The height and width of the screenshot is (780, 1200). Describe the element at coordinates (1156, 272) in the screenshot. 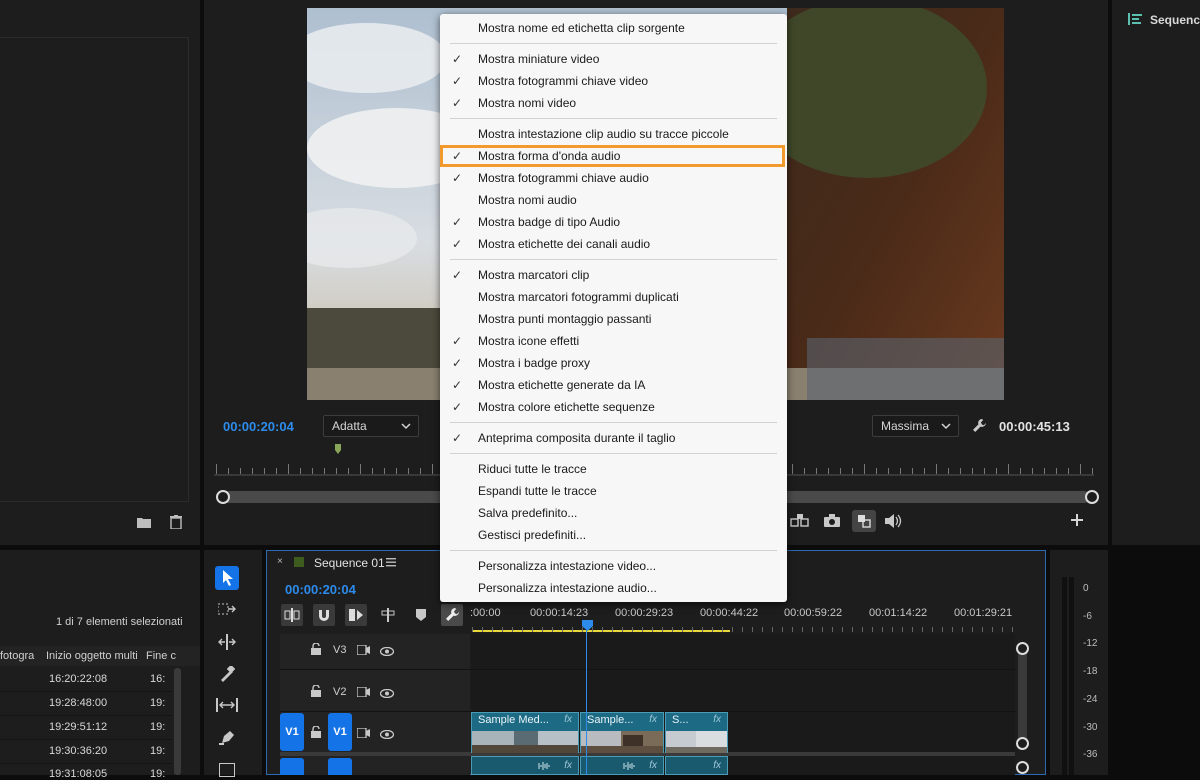

I see `right-panel: Sequence` at that location.